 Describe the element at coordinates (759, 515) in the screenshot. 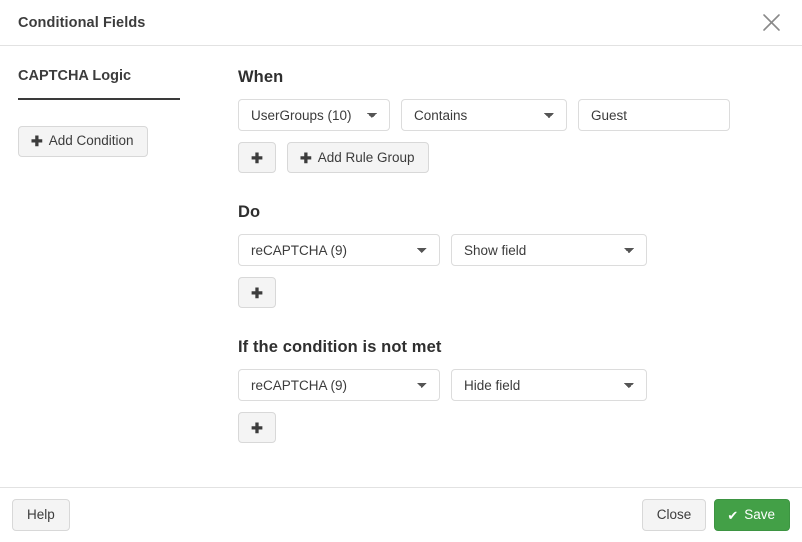

I see `save-button-label: Save` at that location.